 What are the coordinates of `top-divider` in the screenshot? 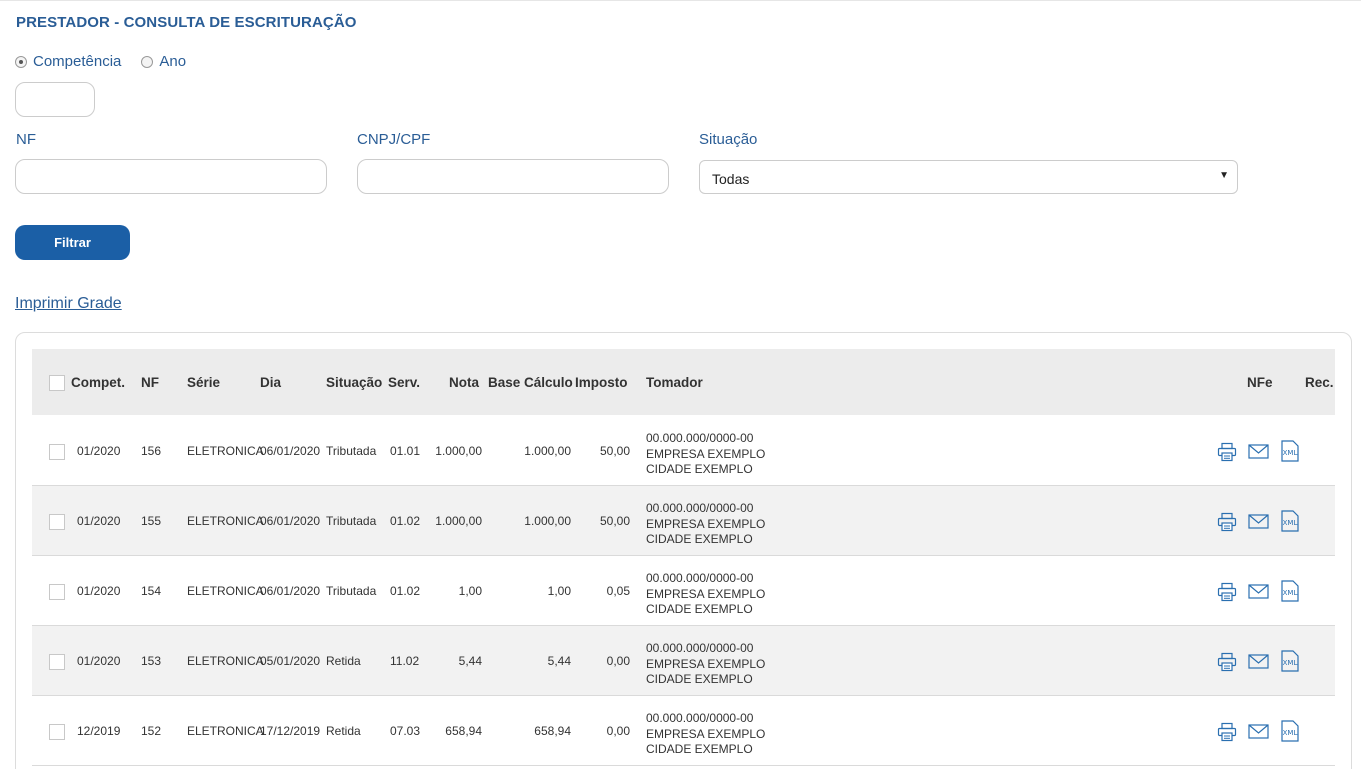 It's located at (680, 1).